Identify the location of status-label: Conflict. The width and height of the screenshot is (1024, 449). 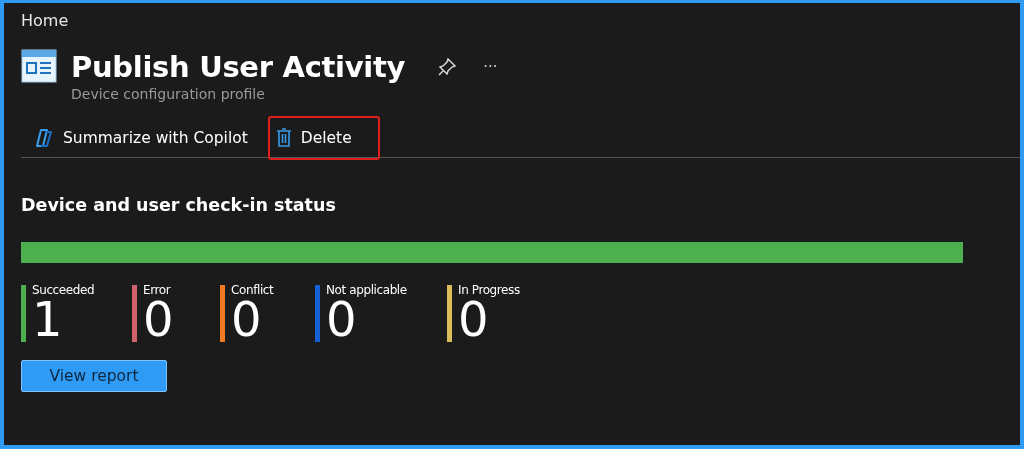
(252, 290).